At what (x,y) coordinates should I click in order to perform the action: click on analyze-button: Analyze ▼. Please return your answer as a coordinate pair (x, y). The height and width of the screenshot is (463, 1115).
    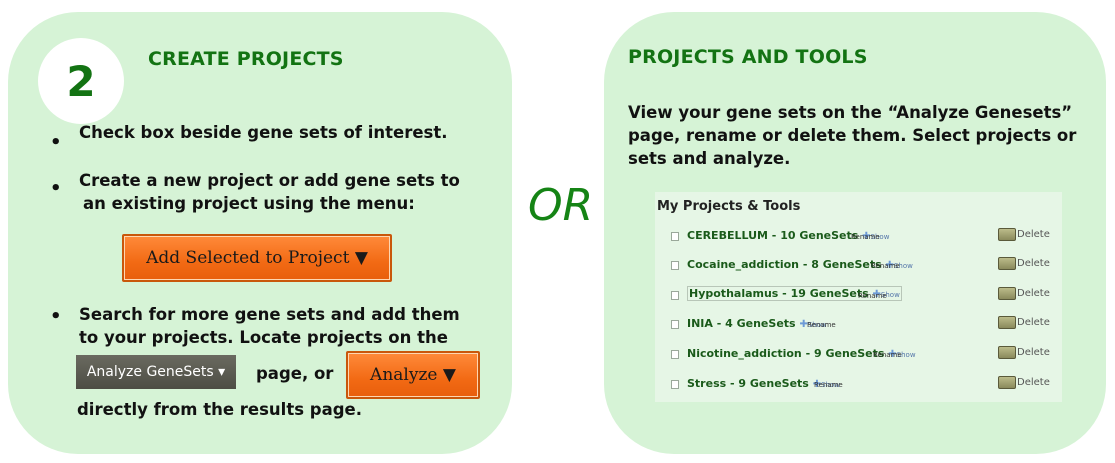
    Looking at the image, I should click on (413, 375).